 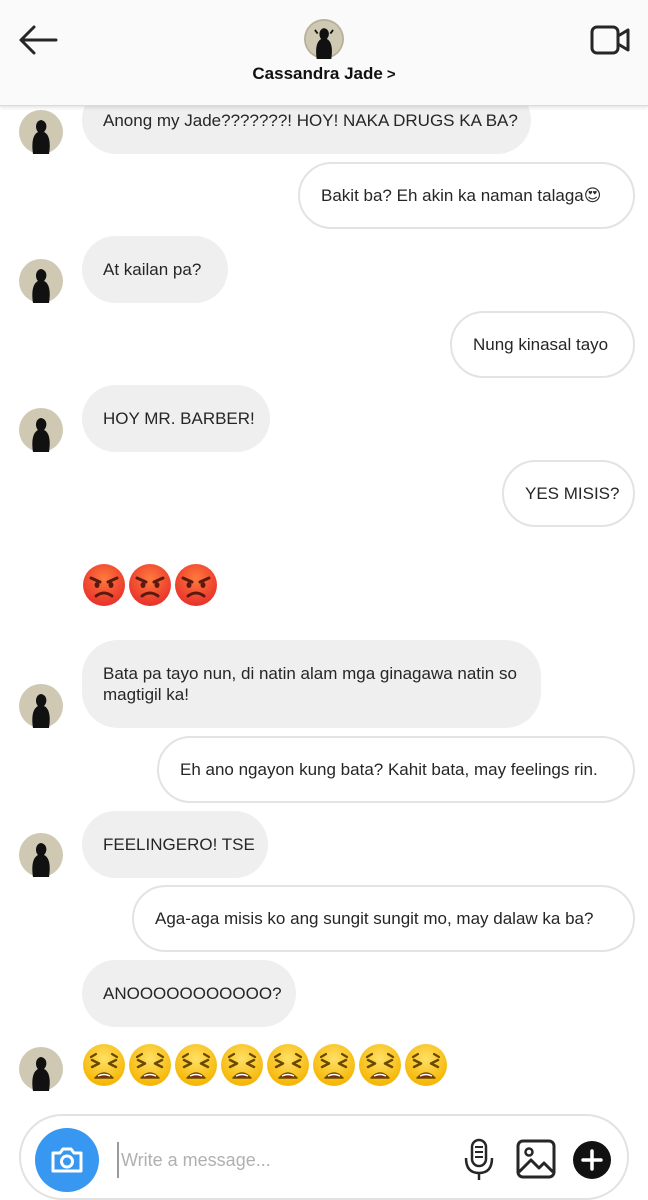 I want to click on contact-name: Cassandra Jade >, so click(x=324, y=74).